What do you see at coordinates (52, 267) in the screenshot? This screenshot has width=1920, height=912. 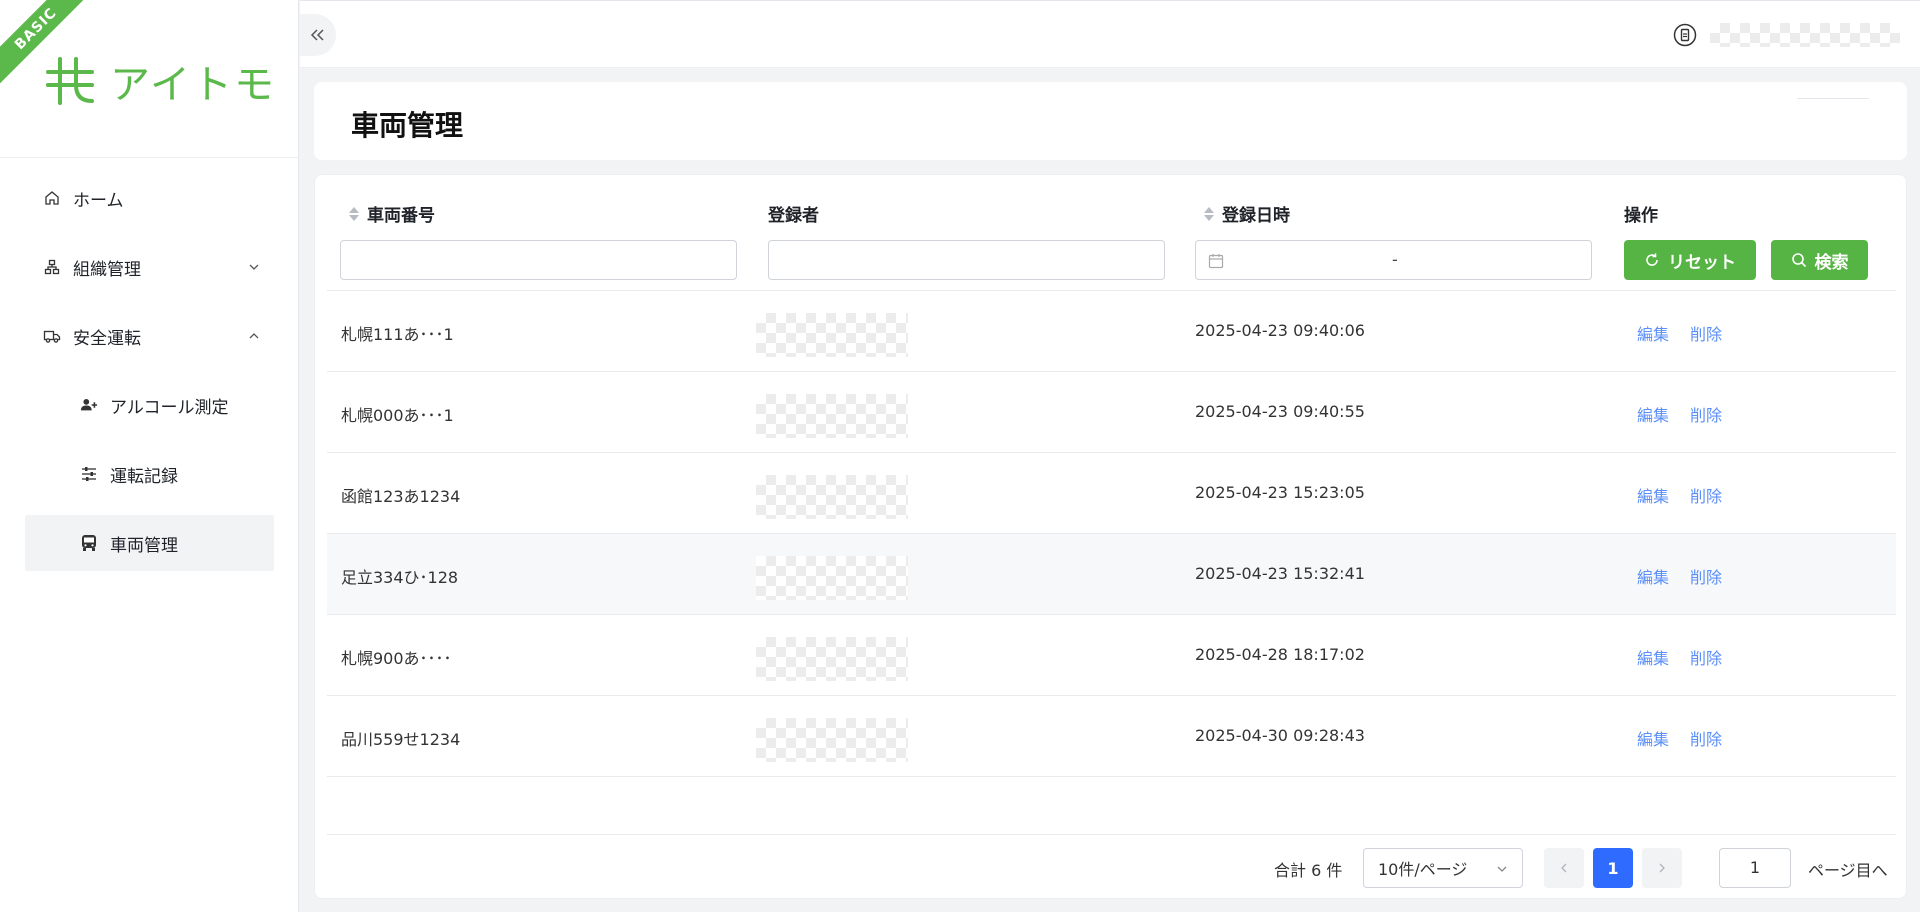 I see `org-chart-icon` at bounding box center [52, 267].